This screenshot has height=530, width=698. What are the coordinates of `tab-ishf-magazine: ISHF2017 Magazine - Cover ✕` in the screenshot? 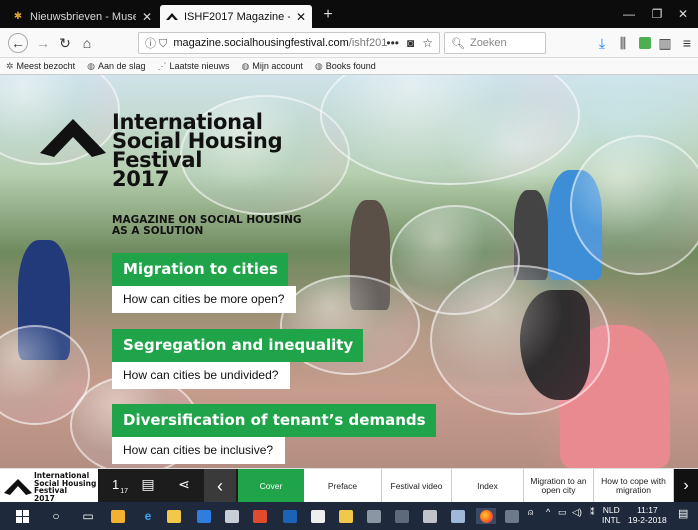 It's located at (236, 16).